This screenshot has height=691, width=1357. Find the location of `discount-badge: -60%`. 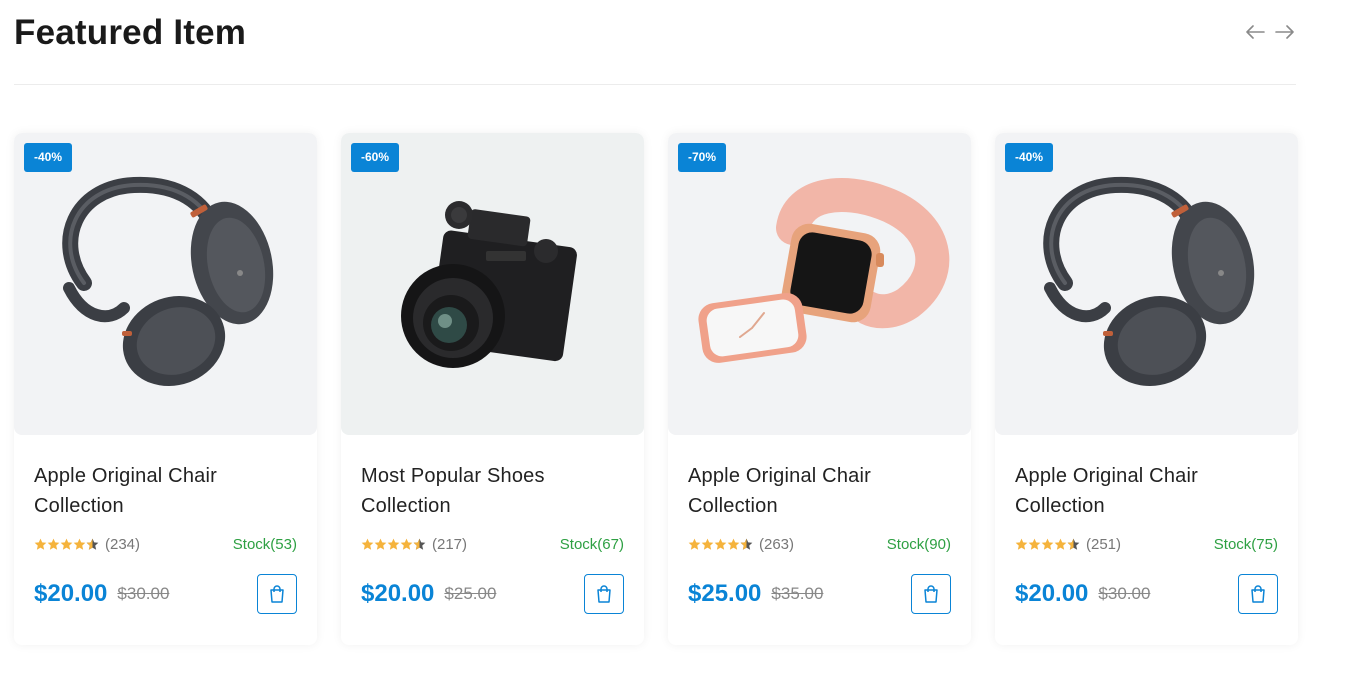

discount-badge: -60% is located at coordinates (375, 157).